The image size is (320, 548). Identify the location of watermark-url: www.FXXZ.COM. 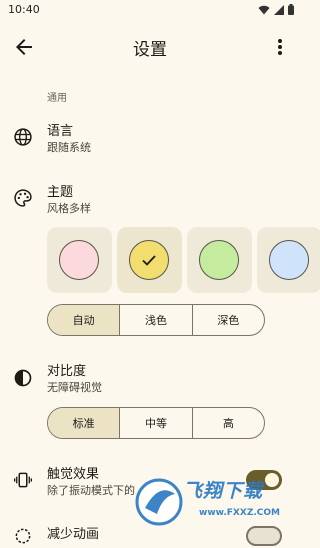
(239, 513).